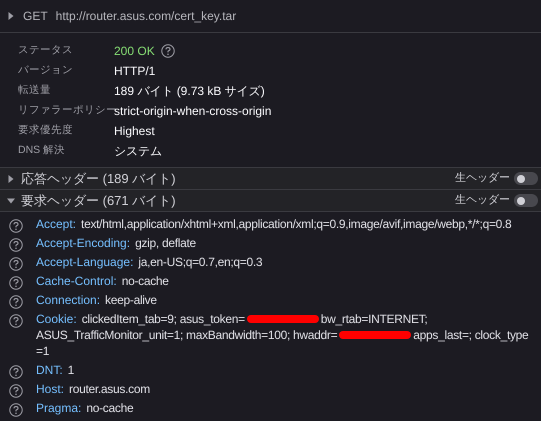 The width and height of the screenshot is (541, 421). What do you see at coordinates (134, 51) in the screenshot?
I see `status-value: 200 OK` at bounding box center [134, 51].